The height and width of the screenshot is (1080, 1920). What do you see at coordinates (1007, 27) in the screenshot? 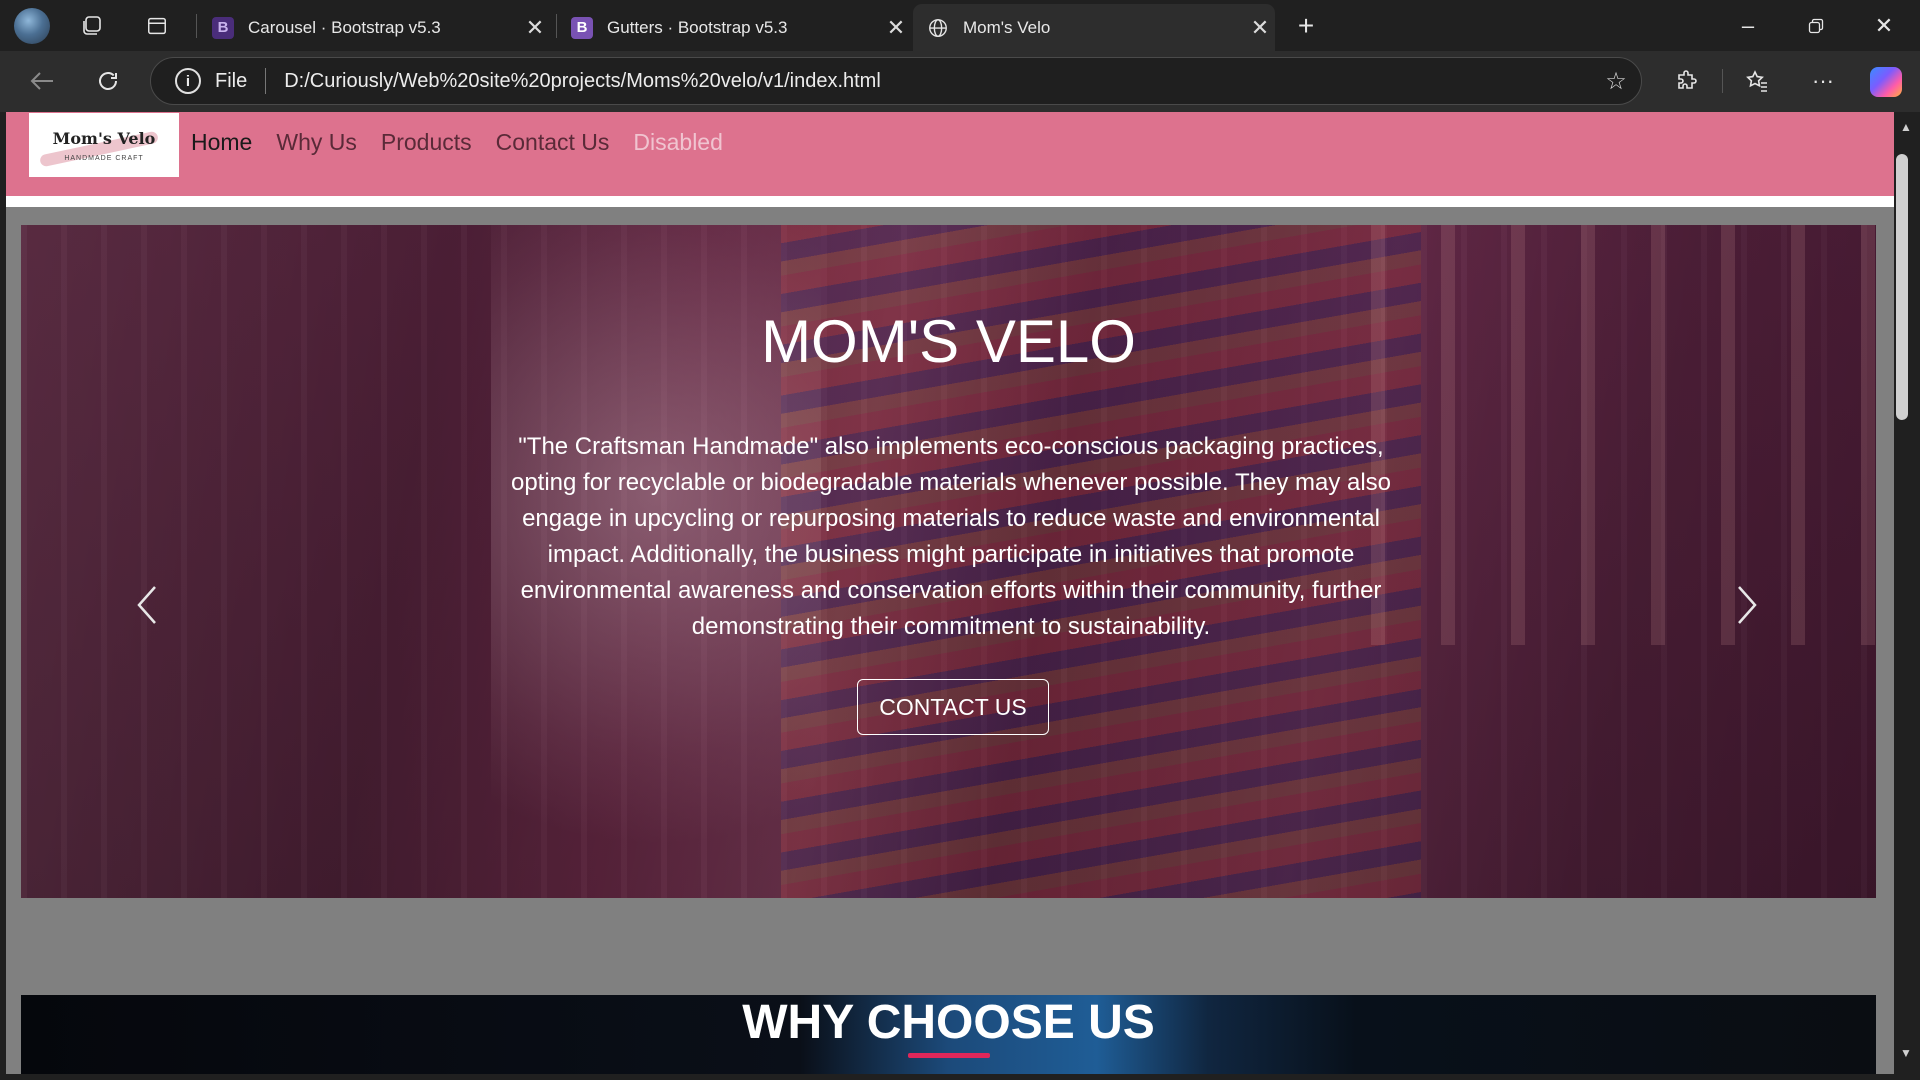
I see `tab-title: Mom's Velo` at bounding box center [1007, 27].